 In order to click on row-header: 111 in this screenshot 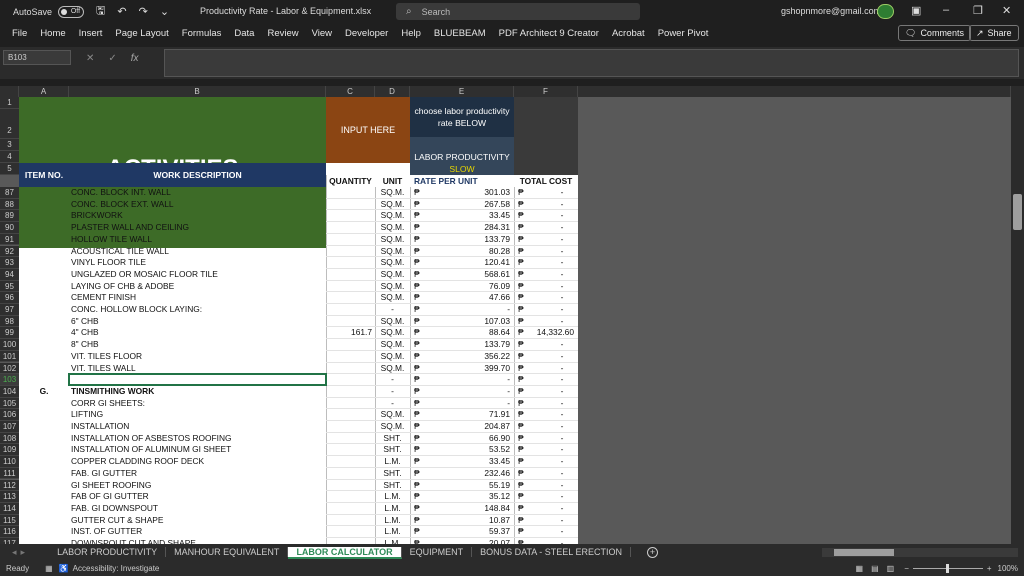, I will do `click(9, 473)`.